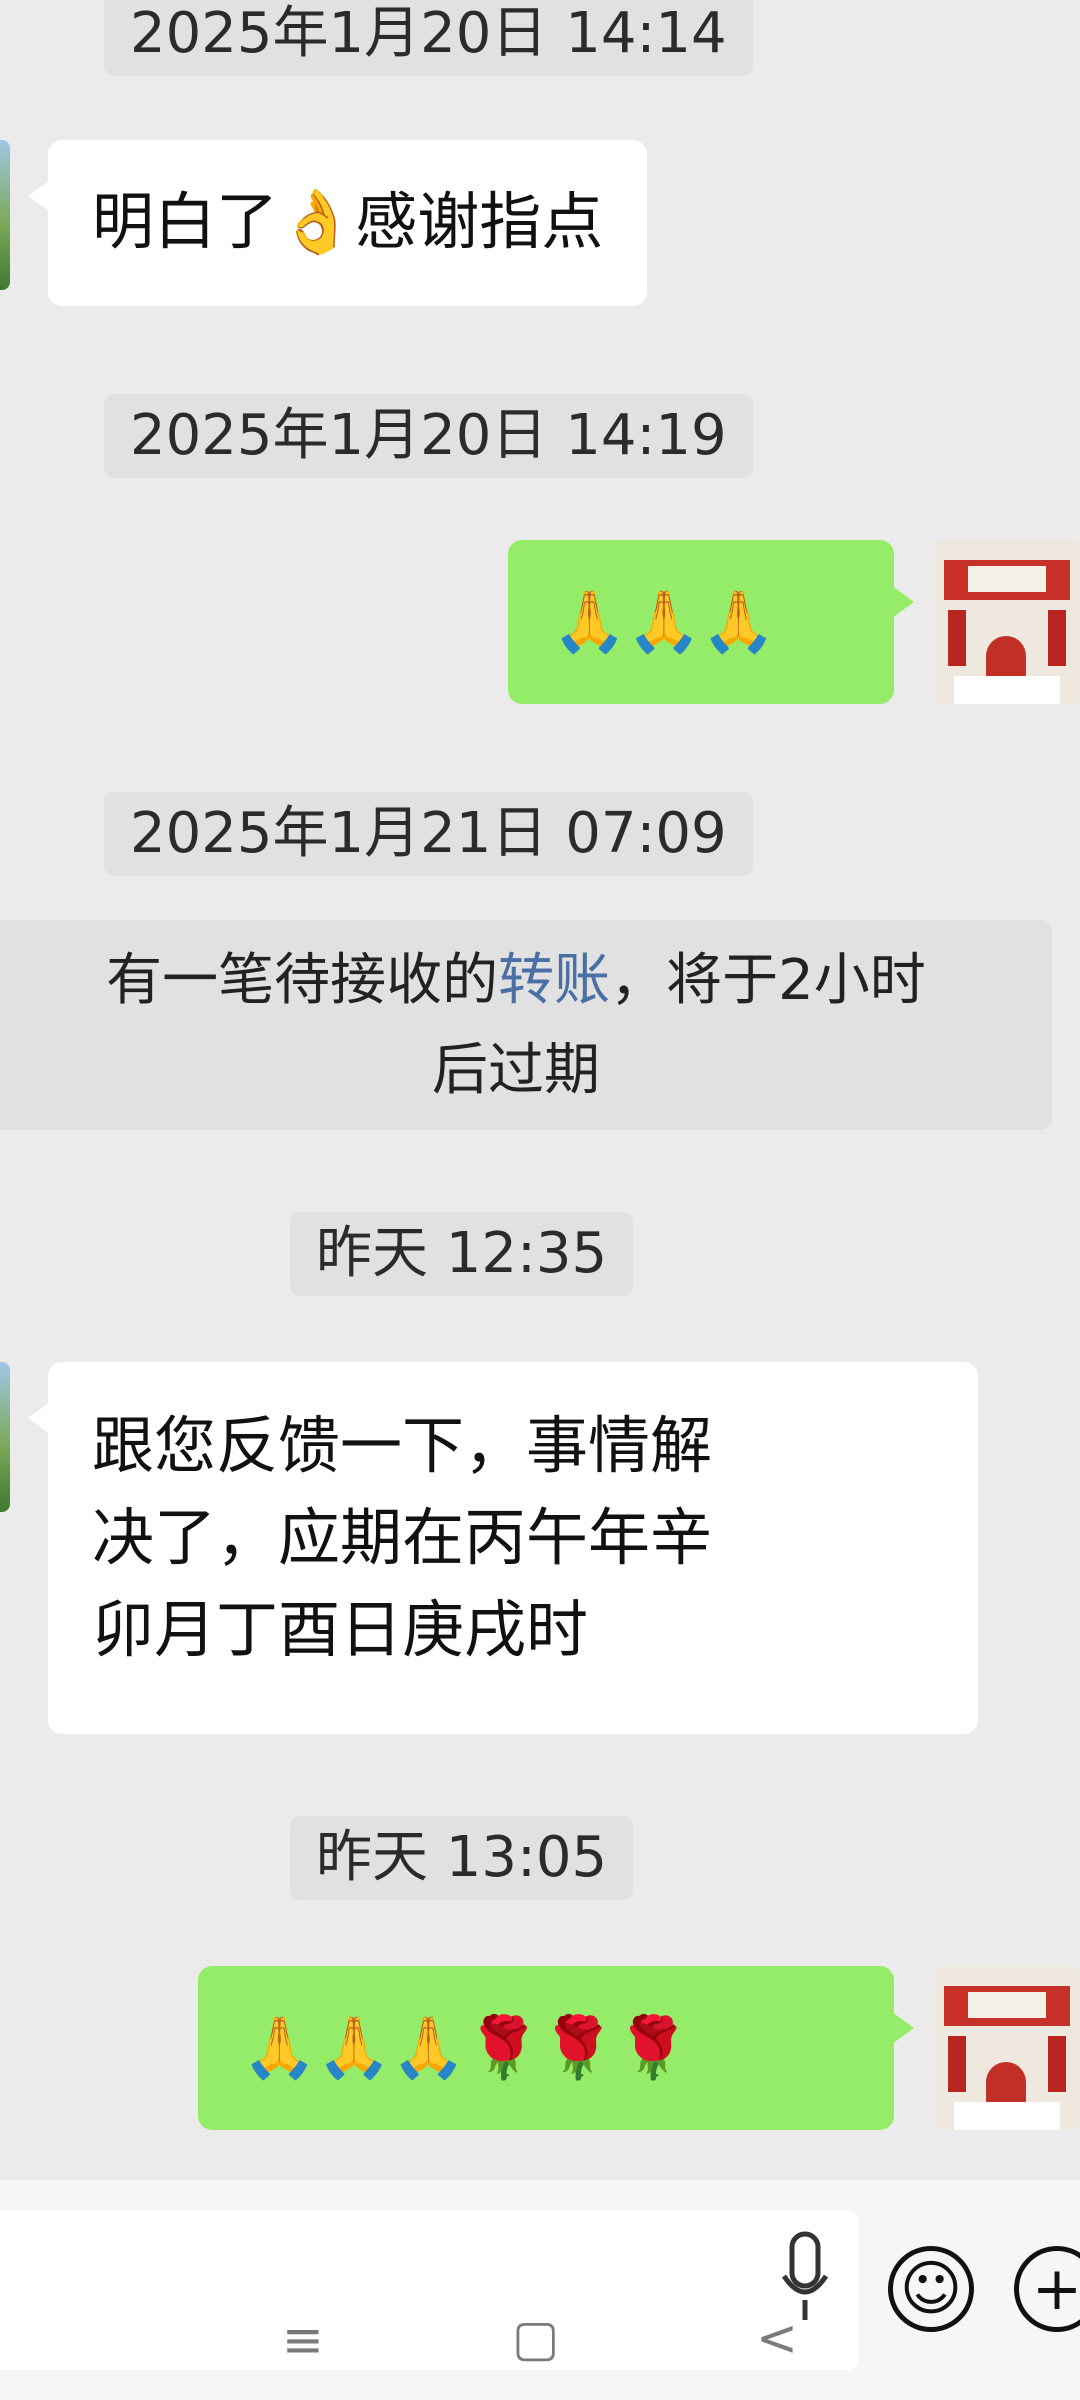  Describe the element at coordinates (402, 1445) in the screenshot. I see `message-line: 跟您反馈一下，事情解` at that location.